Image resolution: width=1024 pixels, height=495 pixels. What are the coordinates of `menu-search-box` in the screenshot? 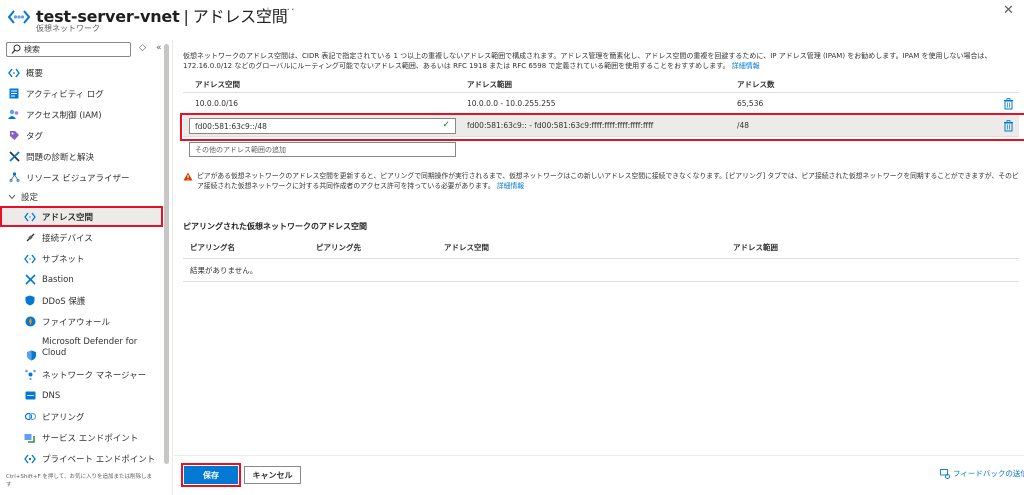 It's located at (68, 49).